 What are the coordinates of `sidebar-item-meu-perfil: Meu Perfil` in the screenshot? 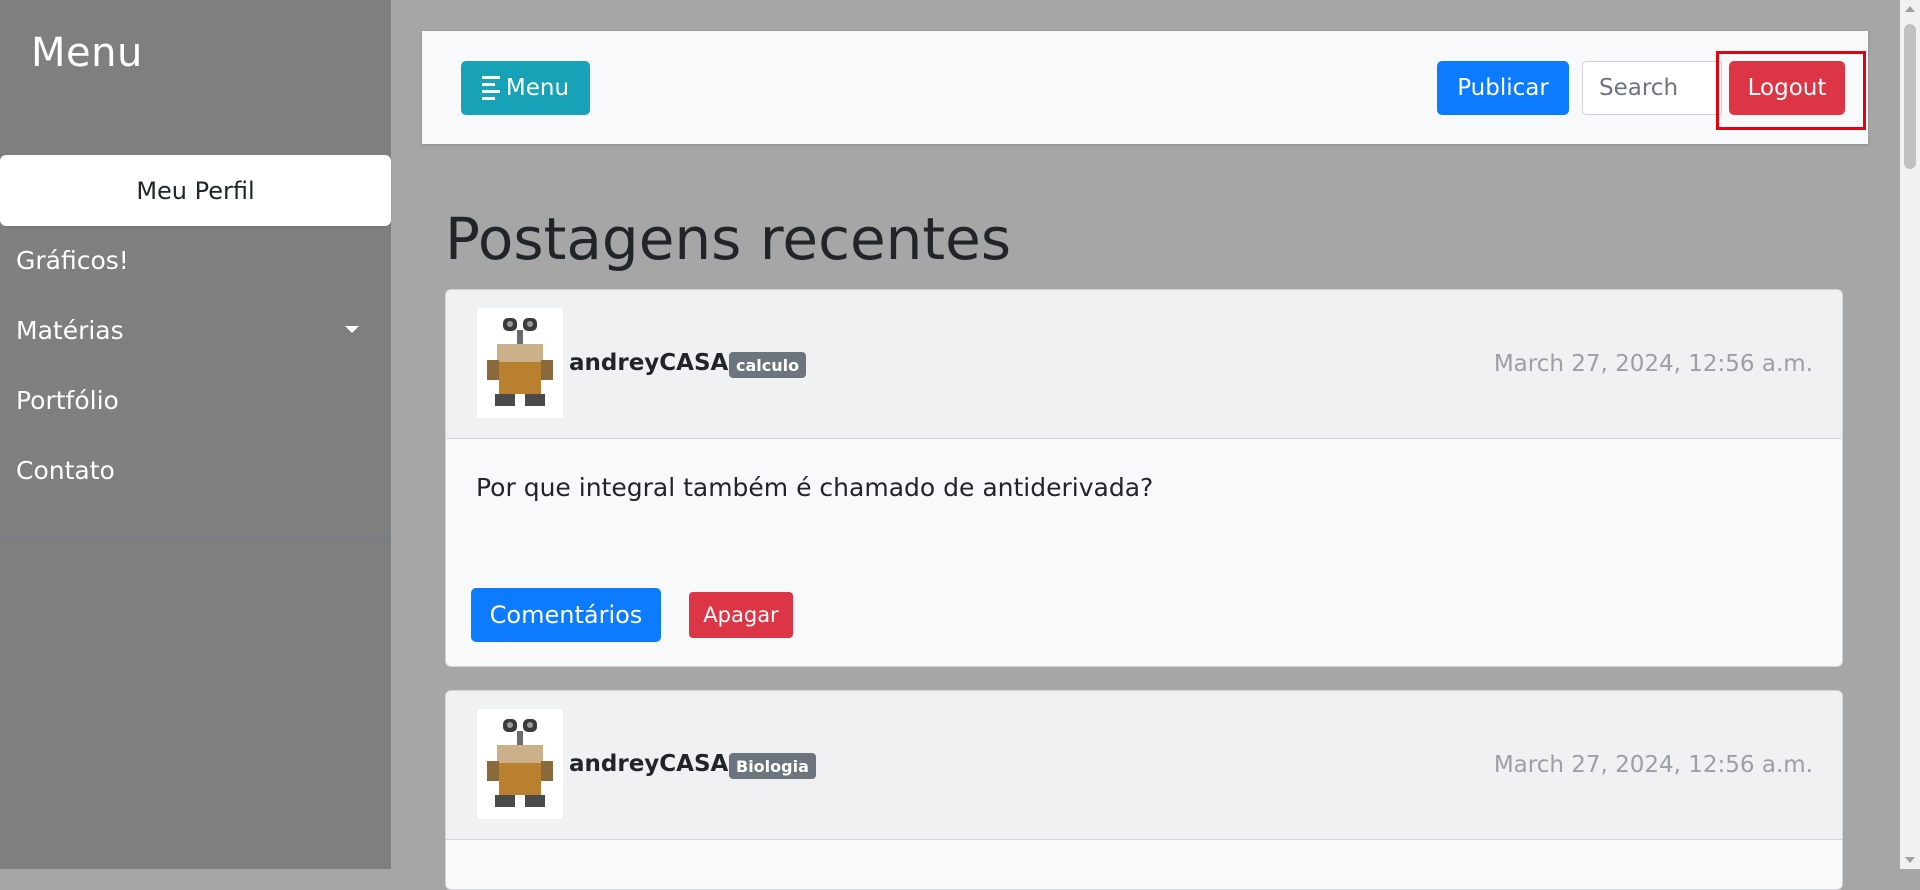 It's located at (195, 190).